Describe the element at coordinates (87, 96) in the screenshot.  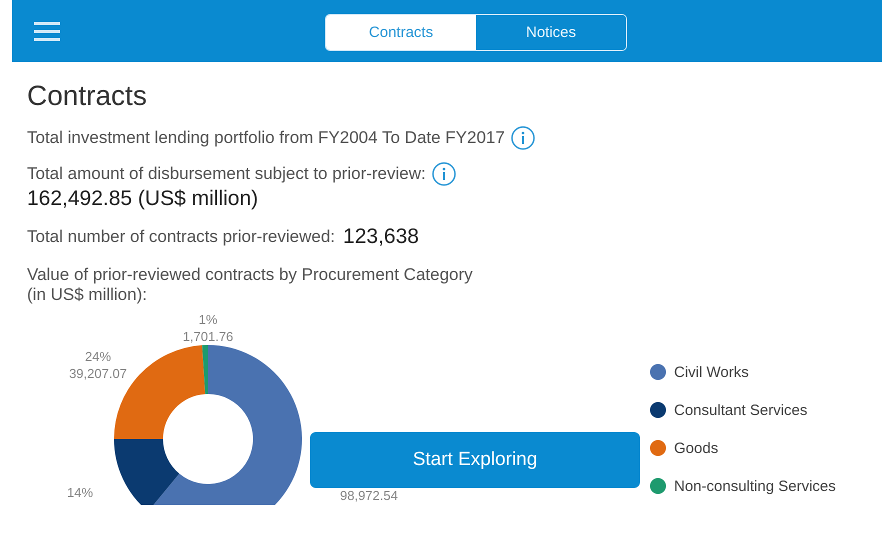
I see `page-title: Contracts` at that location.